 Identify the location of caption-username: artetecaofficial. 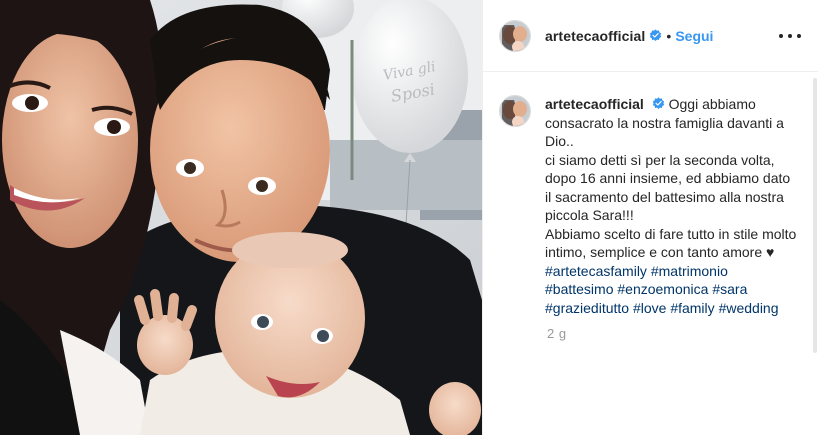
(594, 104).